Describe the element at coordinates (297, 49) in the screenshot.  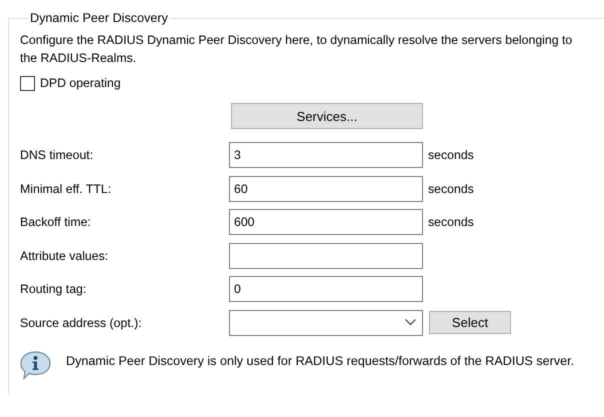
I see `description-text: Configure the RADIUS Dynamic Peer Discovery here, to dynamically resolve the servers belonging to the RADIUS-Realms.` at that location.